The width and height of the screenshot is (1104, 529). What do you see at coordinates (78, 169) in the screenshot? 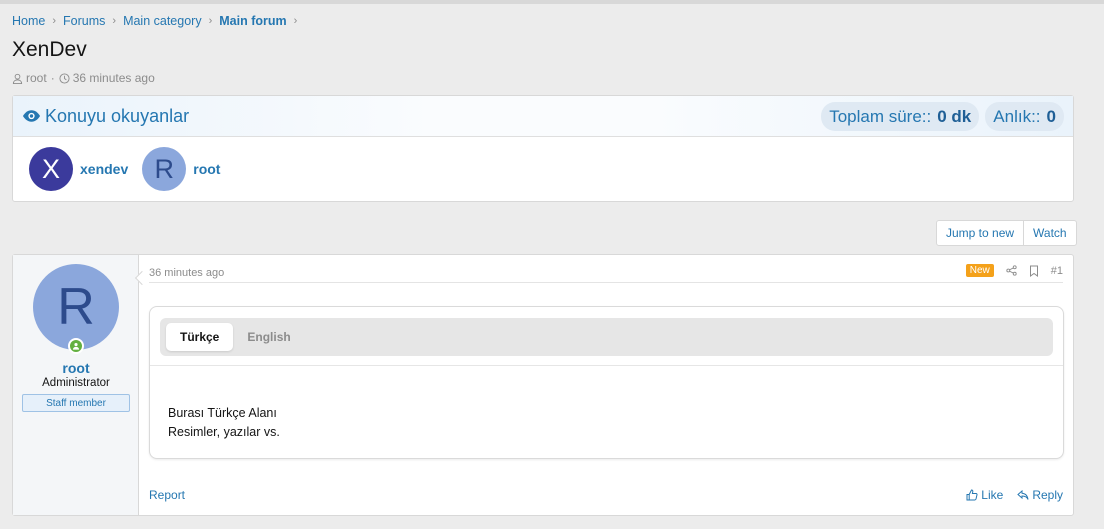
I see `reader-xendev: X xendev` at bounding box center [78, 169].